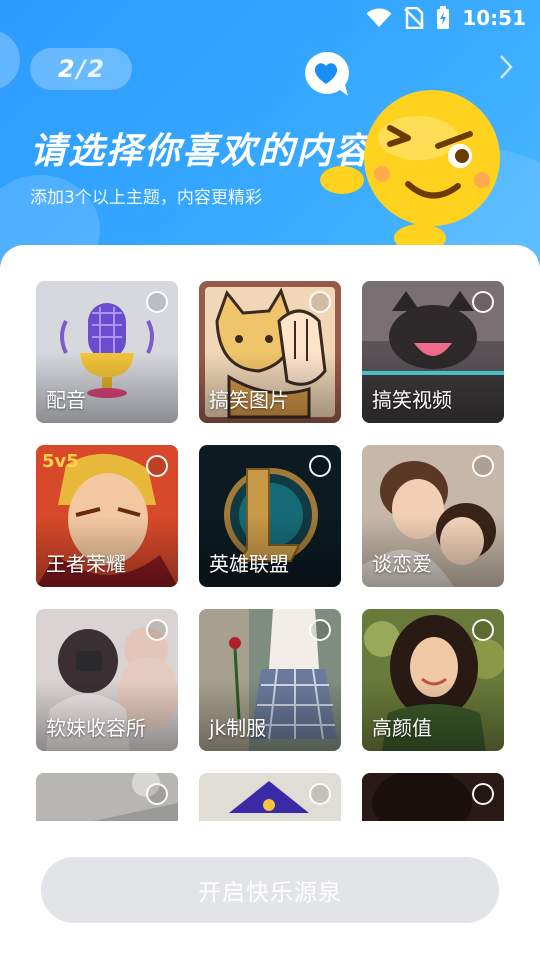 This screenshot has width=540, height=960. Describe the element at coordinates (270, 680) in the screenshot. I see `topic-tile-jk-uniform: jk制服` at that location.